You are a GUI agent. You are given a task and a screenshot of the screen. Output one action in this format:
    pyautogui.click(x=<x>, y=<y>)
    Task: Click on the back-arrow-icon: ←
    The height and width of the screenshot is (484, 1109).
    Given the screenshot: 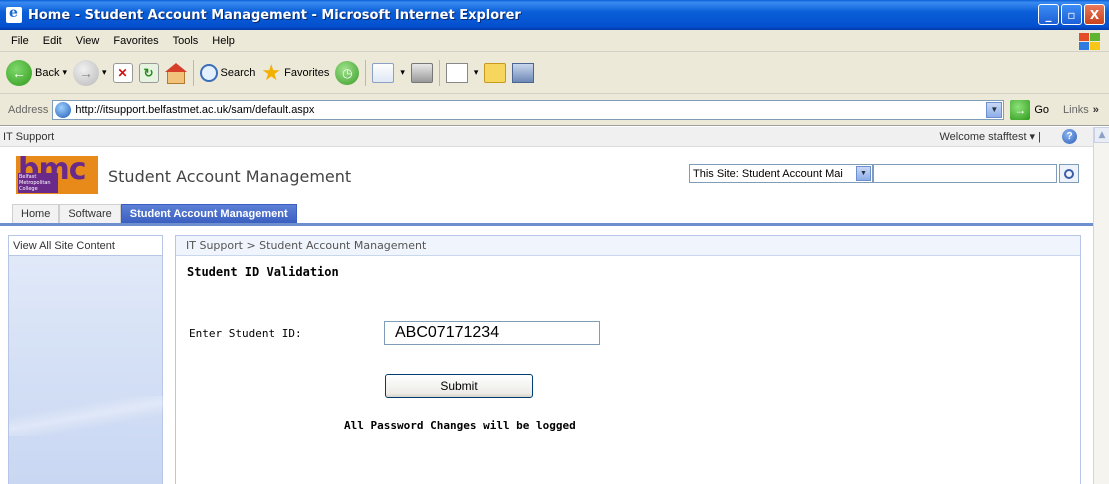 What is the action you would take?
    pyautogui.click(x=19, y=72)
    